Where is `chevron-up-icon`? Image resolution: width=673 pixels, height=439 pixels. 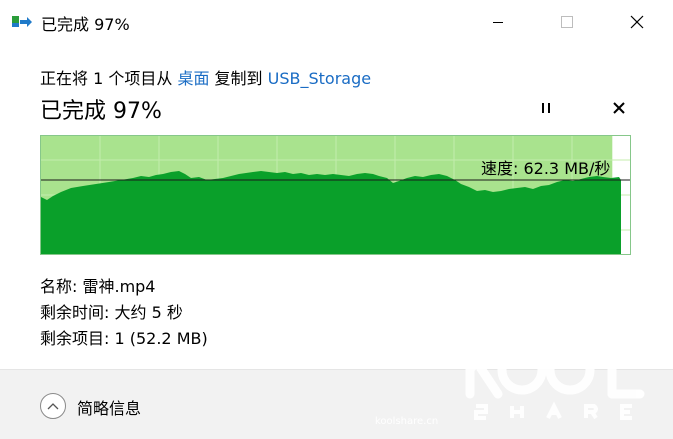
chevron-up-icon is located at coordinates (53, 406).